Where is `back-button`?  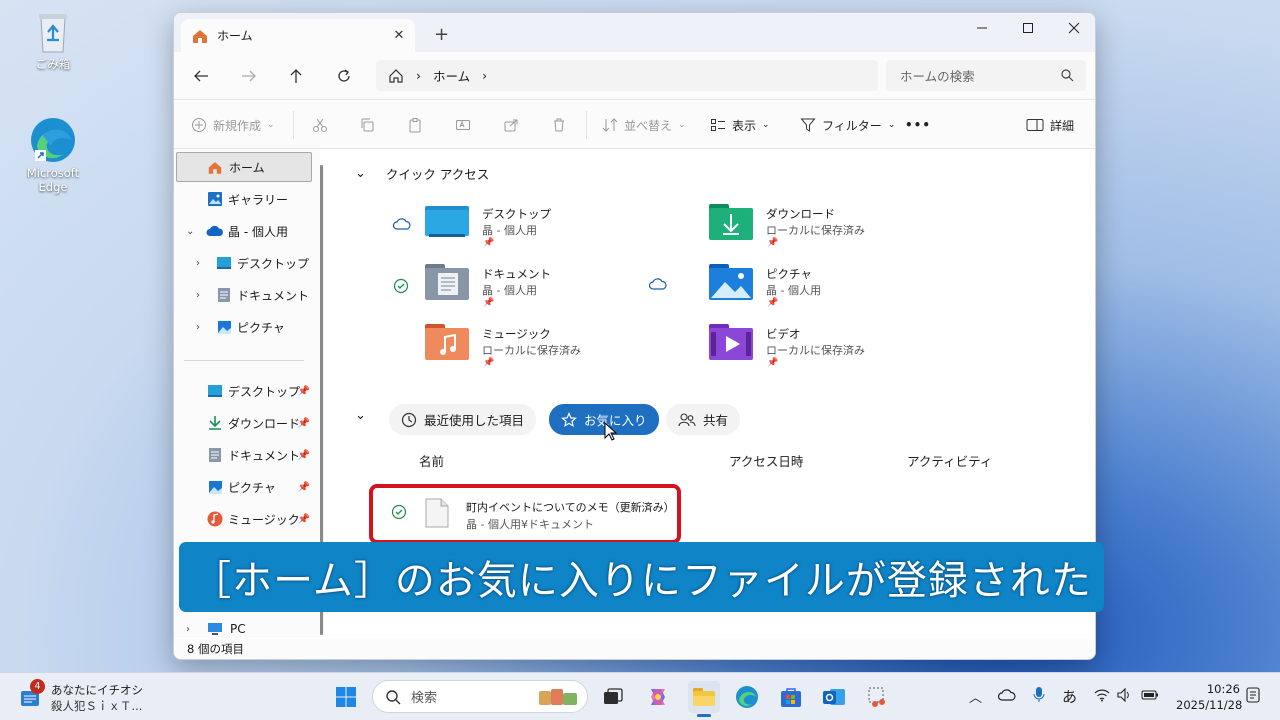
back-button is located at coordinates (201, 76).